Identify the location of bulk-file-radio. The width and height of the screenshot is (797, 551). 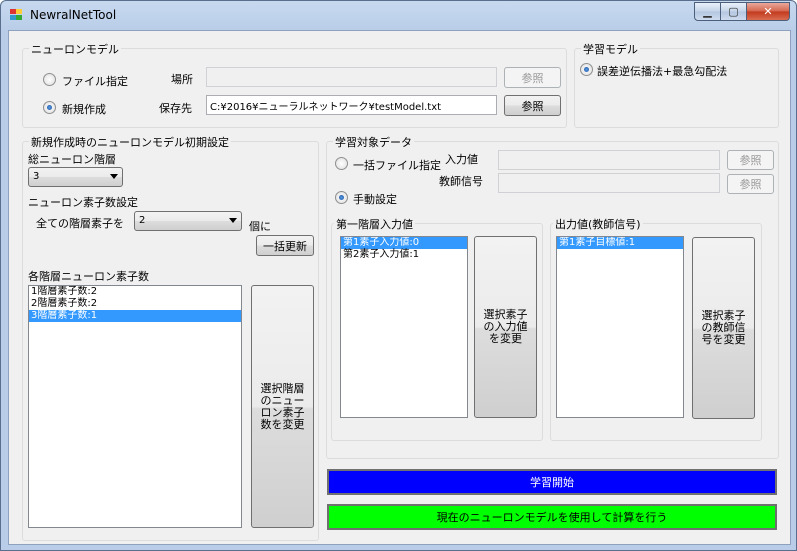
(341, 163).